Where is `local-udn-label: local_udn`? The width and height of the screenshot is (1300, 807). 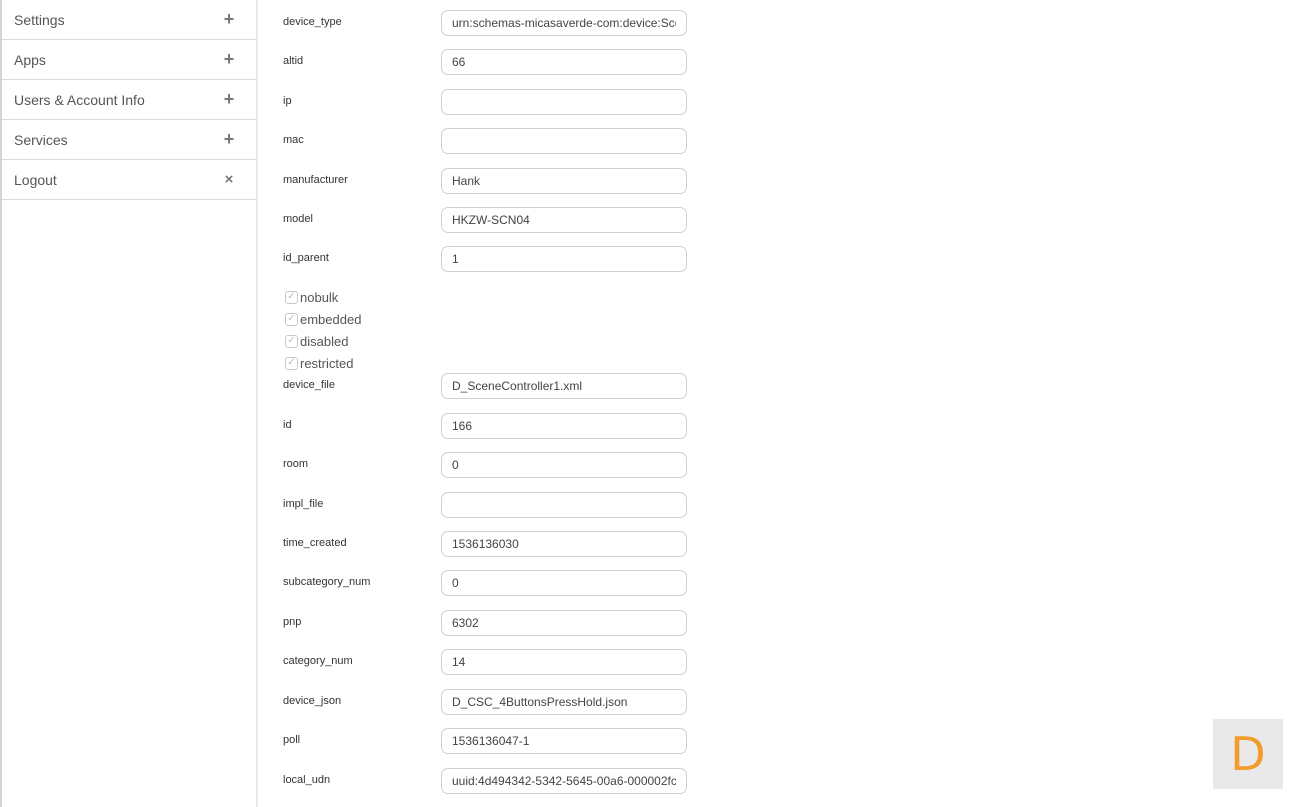
local-udn-label: local_udn is located at coordinates (307, 780).